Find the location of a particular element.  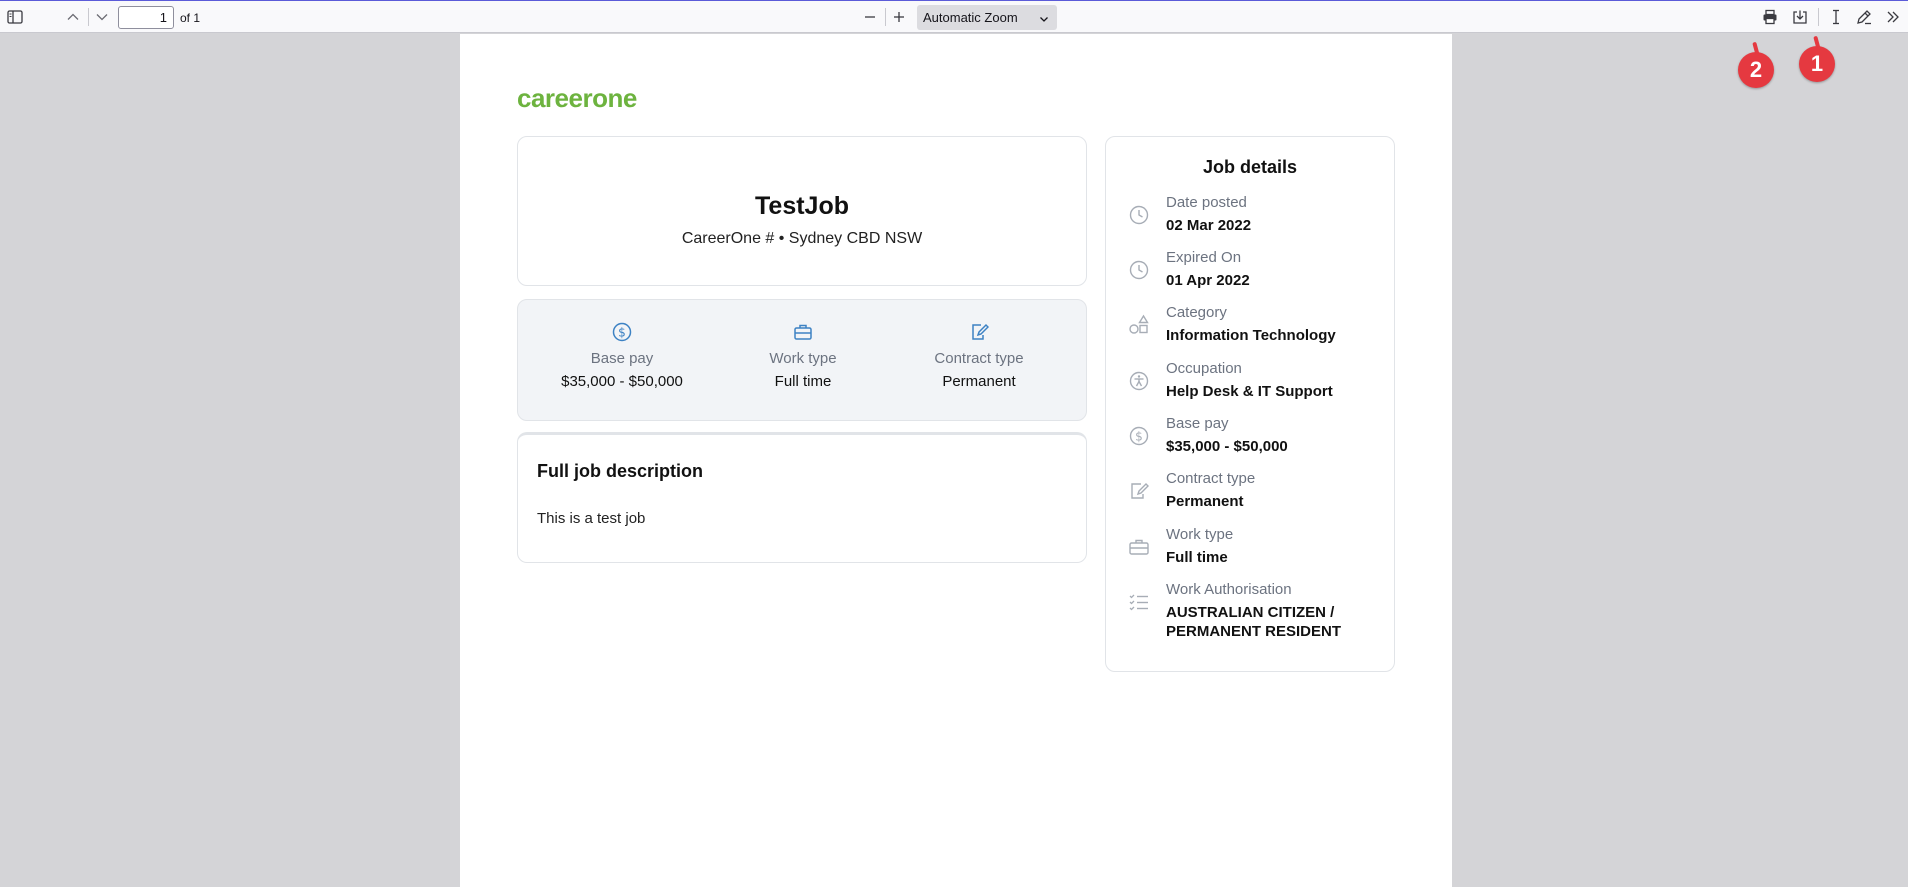

draw-tool-button is located at coordinates (1864, 17).